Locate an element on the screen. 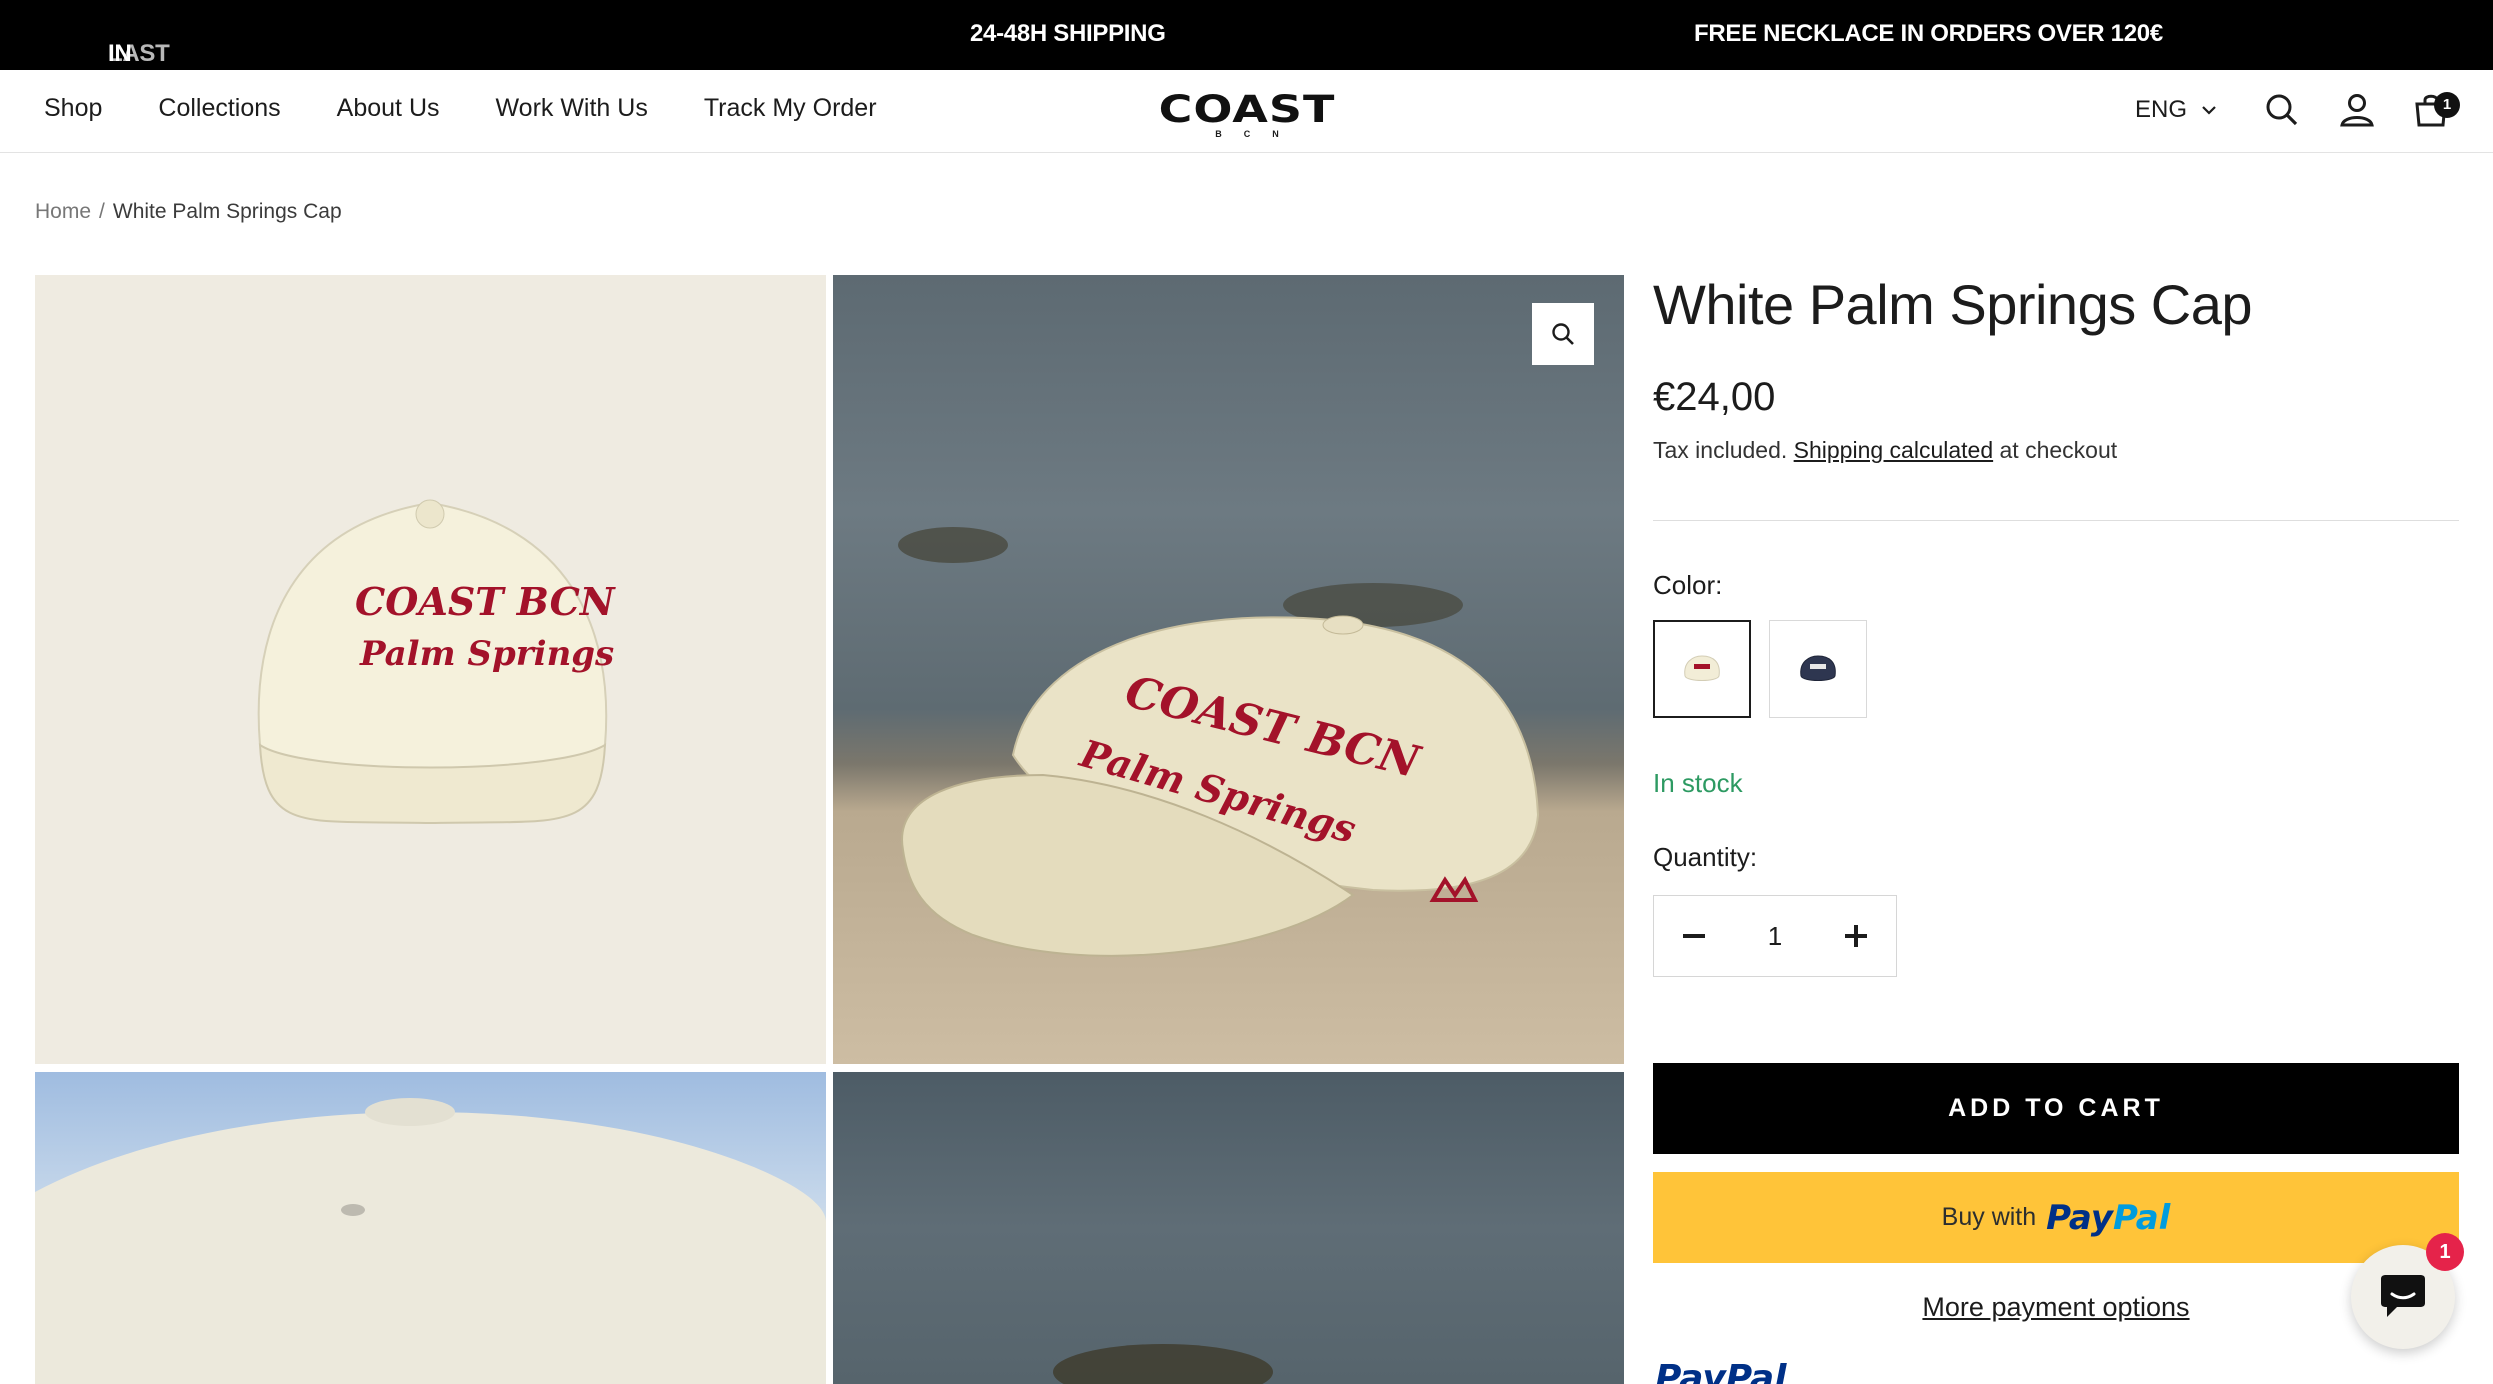 The width and height of the screenshot is (2493, 1384). plus-icon is located at coordinates (1856, 936).